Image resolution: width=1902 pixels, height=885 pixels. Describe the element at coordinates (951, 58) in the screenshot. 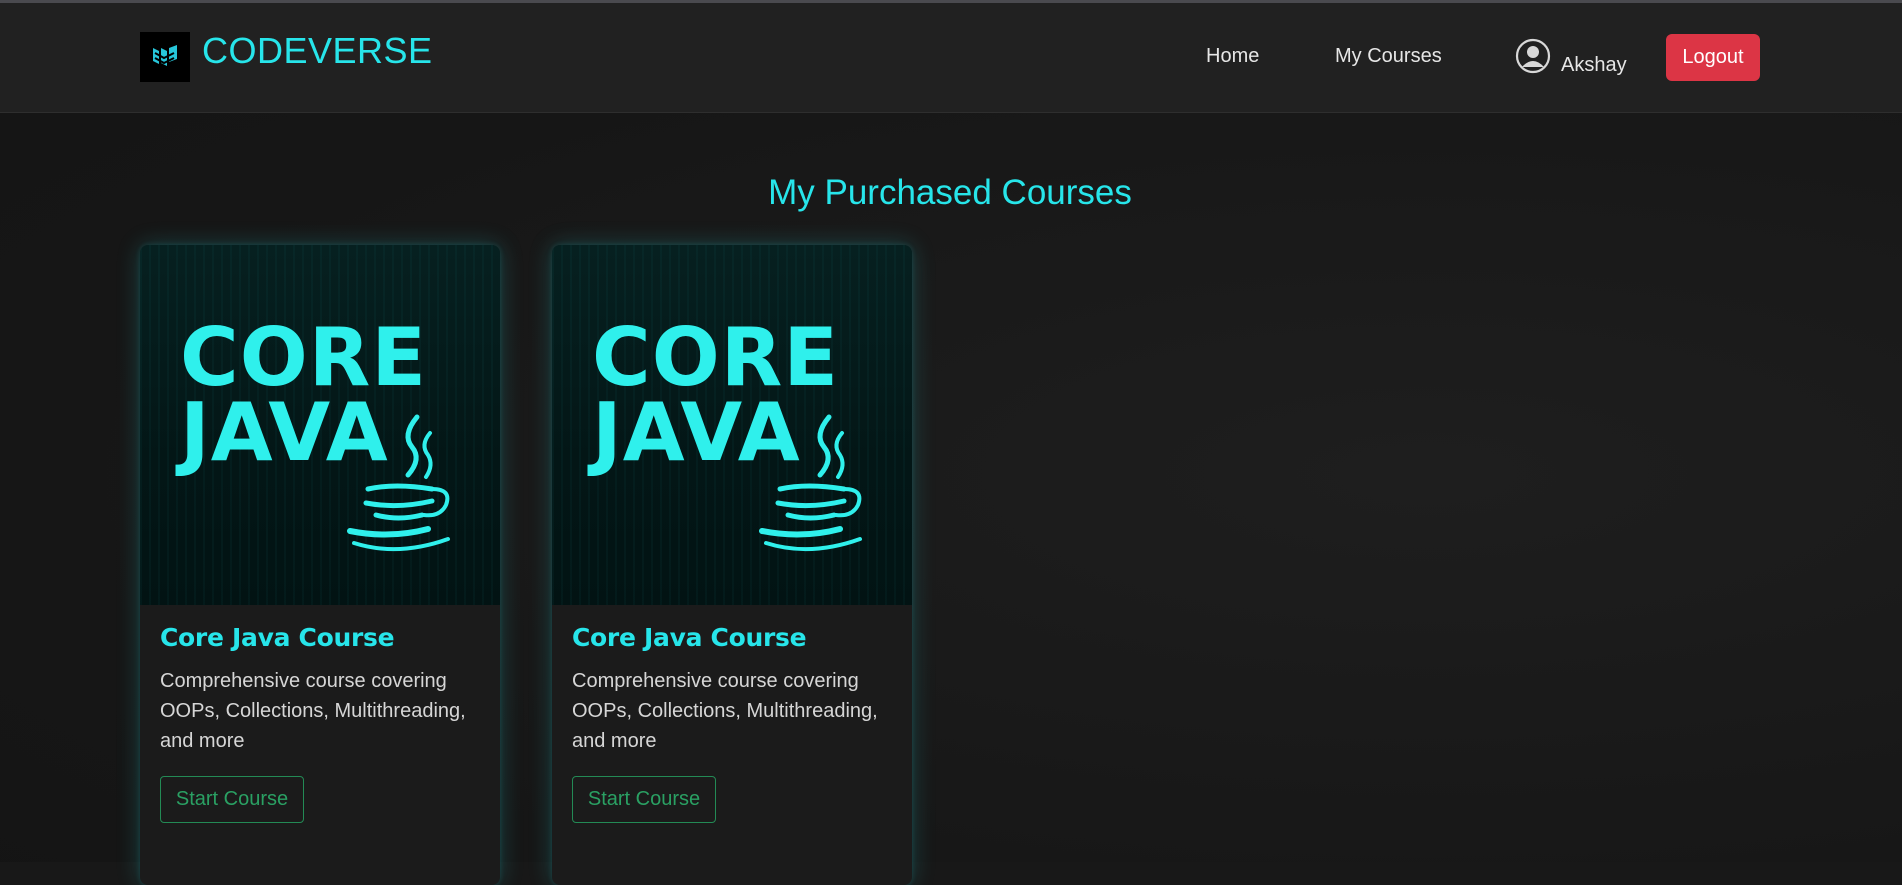

I see `navbar: CODEVERSE Home My Courses Akshay Logout` at that location.